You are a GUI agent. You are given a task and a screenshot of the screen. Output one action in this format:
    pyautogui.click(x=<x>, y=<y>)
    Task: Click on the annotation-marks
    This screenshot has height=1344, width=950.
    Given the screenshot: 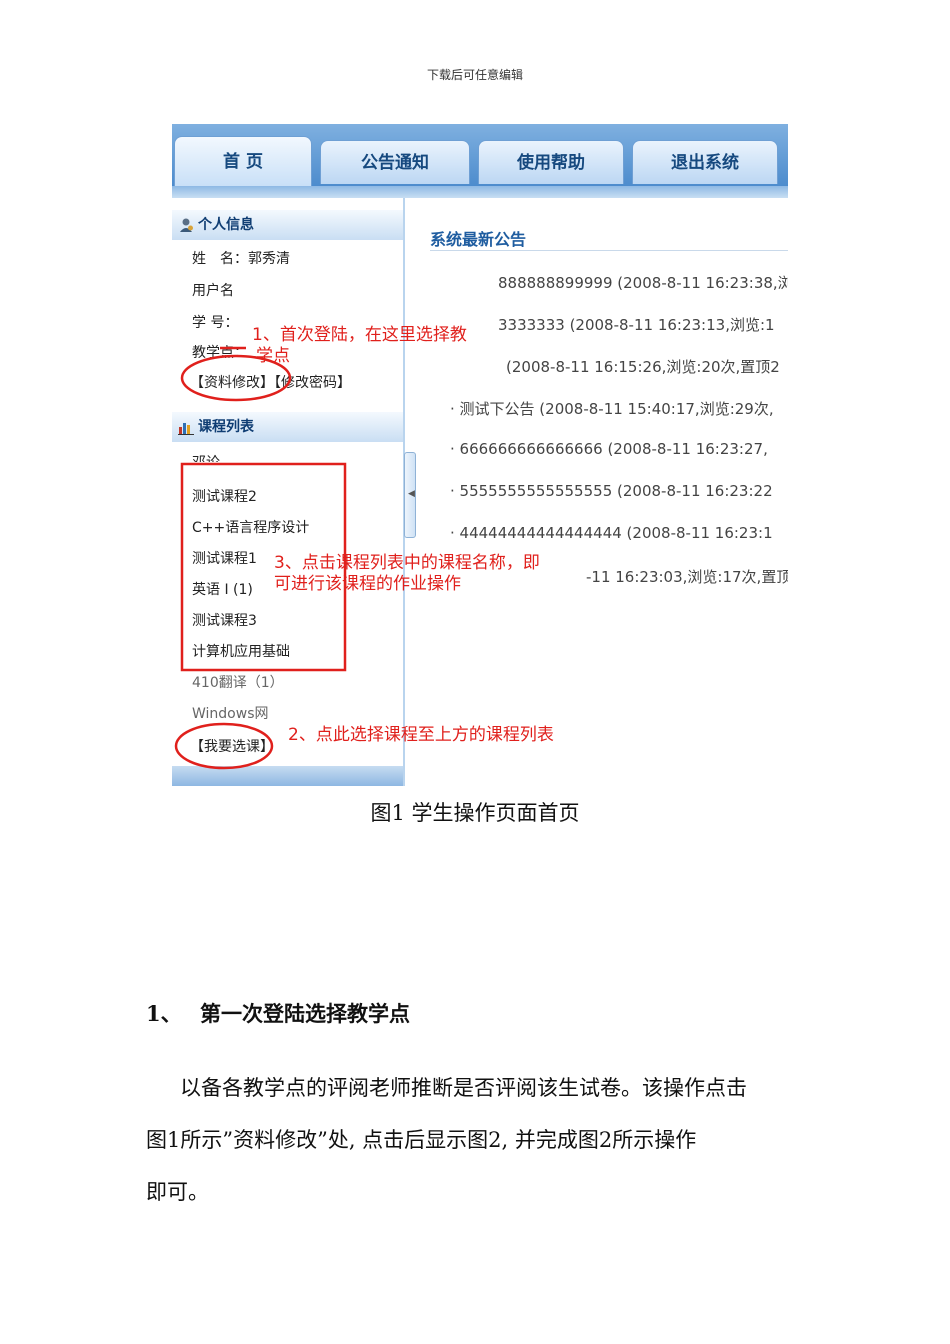 What is the action you would take?
    pyautogui.click(x=260, y=558)
    